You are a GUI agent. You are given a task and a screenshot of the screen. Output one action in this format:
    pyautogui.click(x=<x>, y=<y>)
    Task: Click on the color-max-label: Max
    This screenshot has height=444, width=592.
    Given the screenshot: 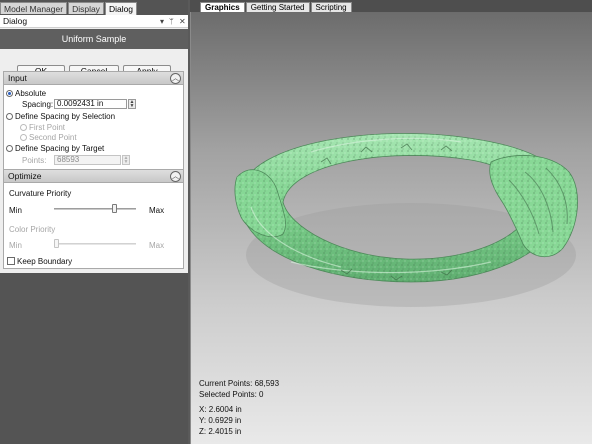 What is the action you would take?
    pyautogui.click(x=157, y=245)
    